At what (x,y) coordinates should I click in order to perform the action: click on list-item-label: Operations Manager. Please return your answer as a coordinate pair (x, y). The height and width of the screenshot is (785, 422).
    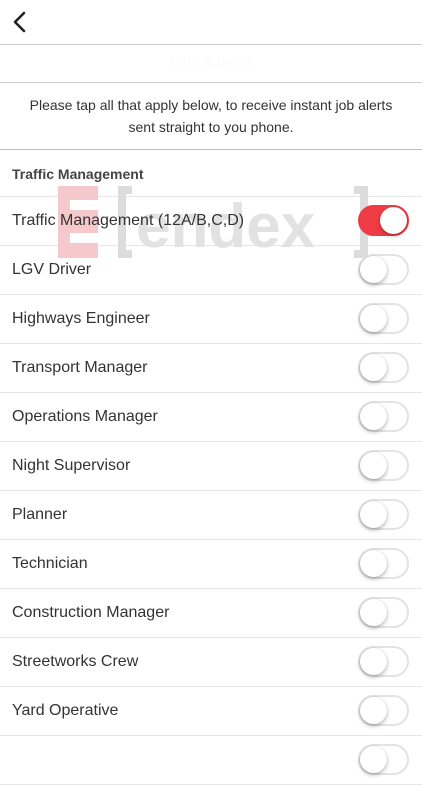
    Looking at the image, I should click on (85, 416).